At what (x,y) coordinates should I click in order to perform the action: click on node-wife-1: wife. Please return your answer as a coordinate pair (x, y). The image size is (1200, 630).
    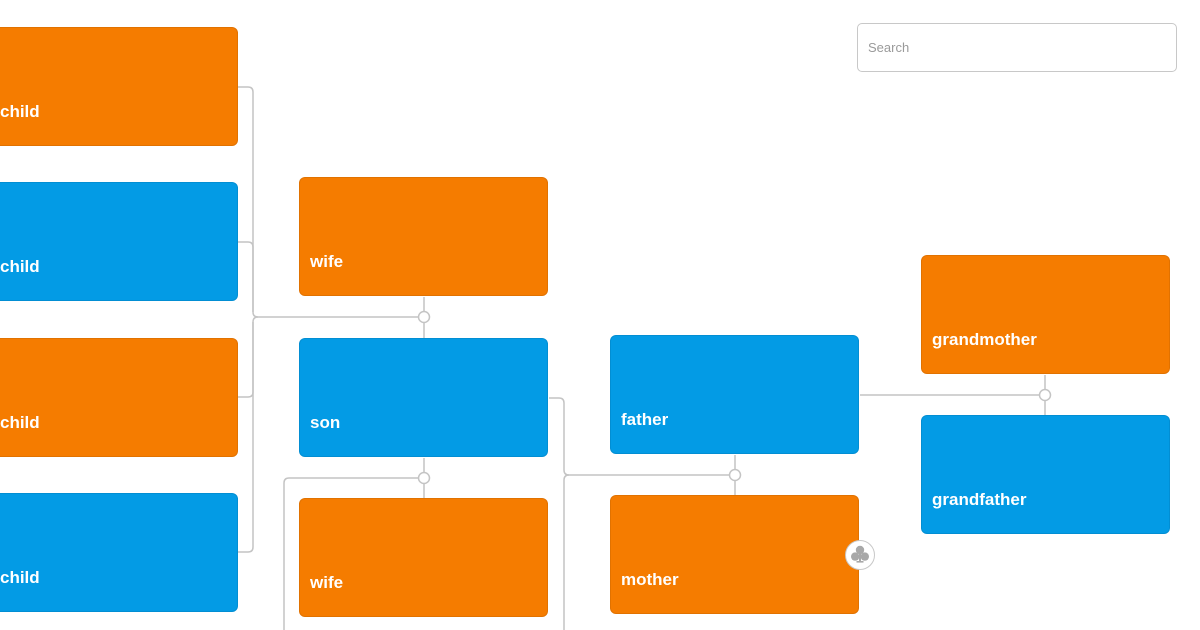
    Looking at the image, I should click on (423, 236).